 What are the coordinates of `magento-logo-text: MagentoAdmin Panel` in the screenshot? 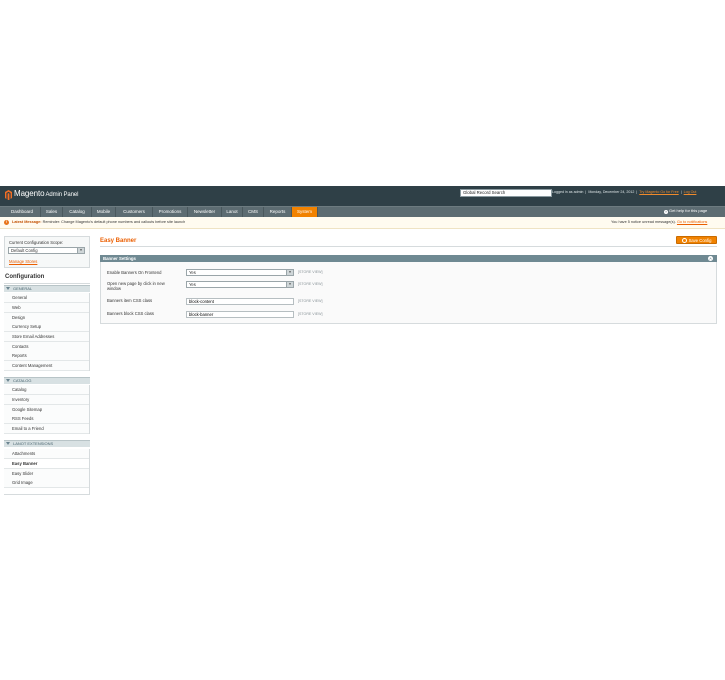 It's located at (46, 193).